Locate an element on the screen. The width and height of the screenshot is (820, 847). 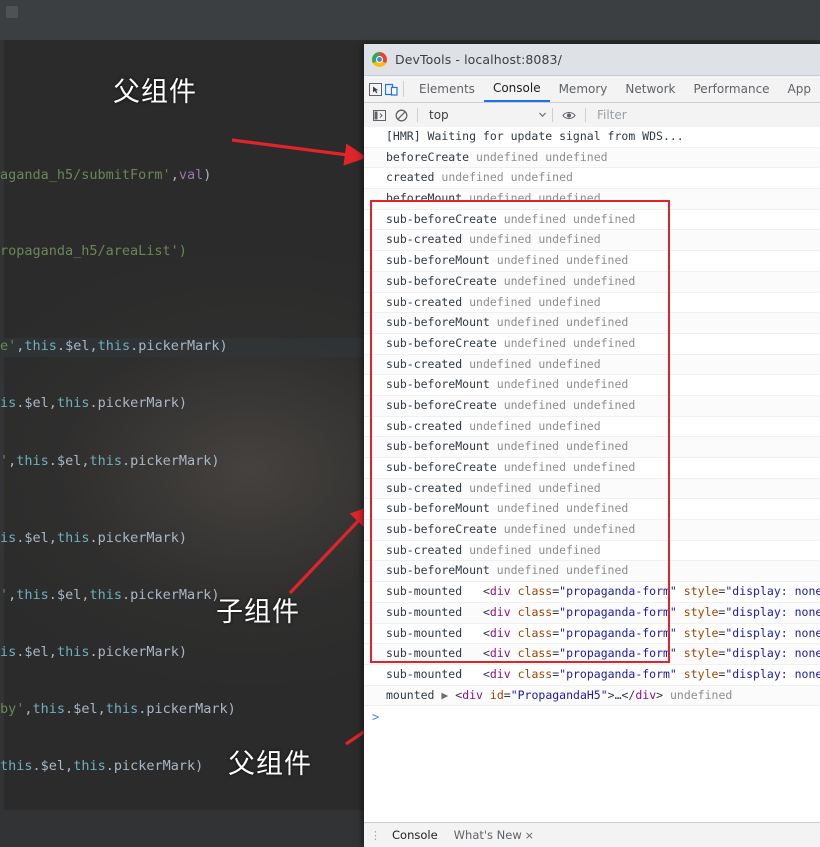
code-token: by' is located at coordinates (12, 709).